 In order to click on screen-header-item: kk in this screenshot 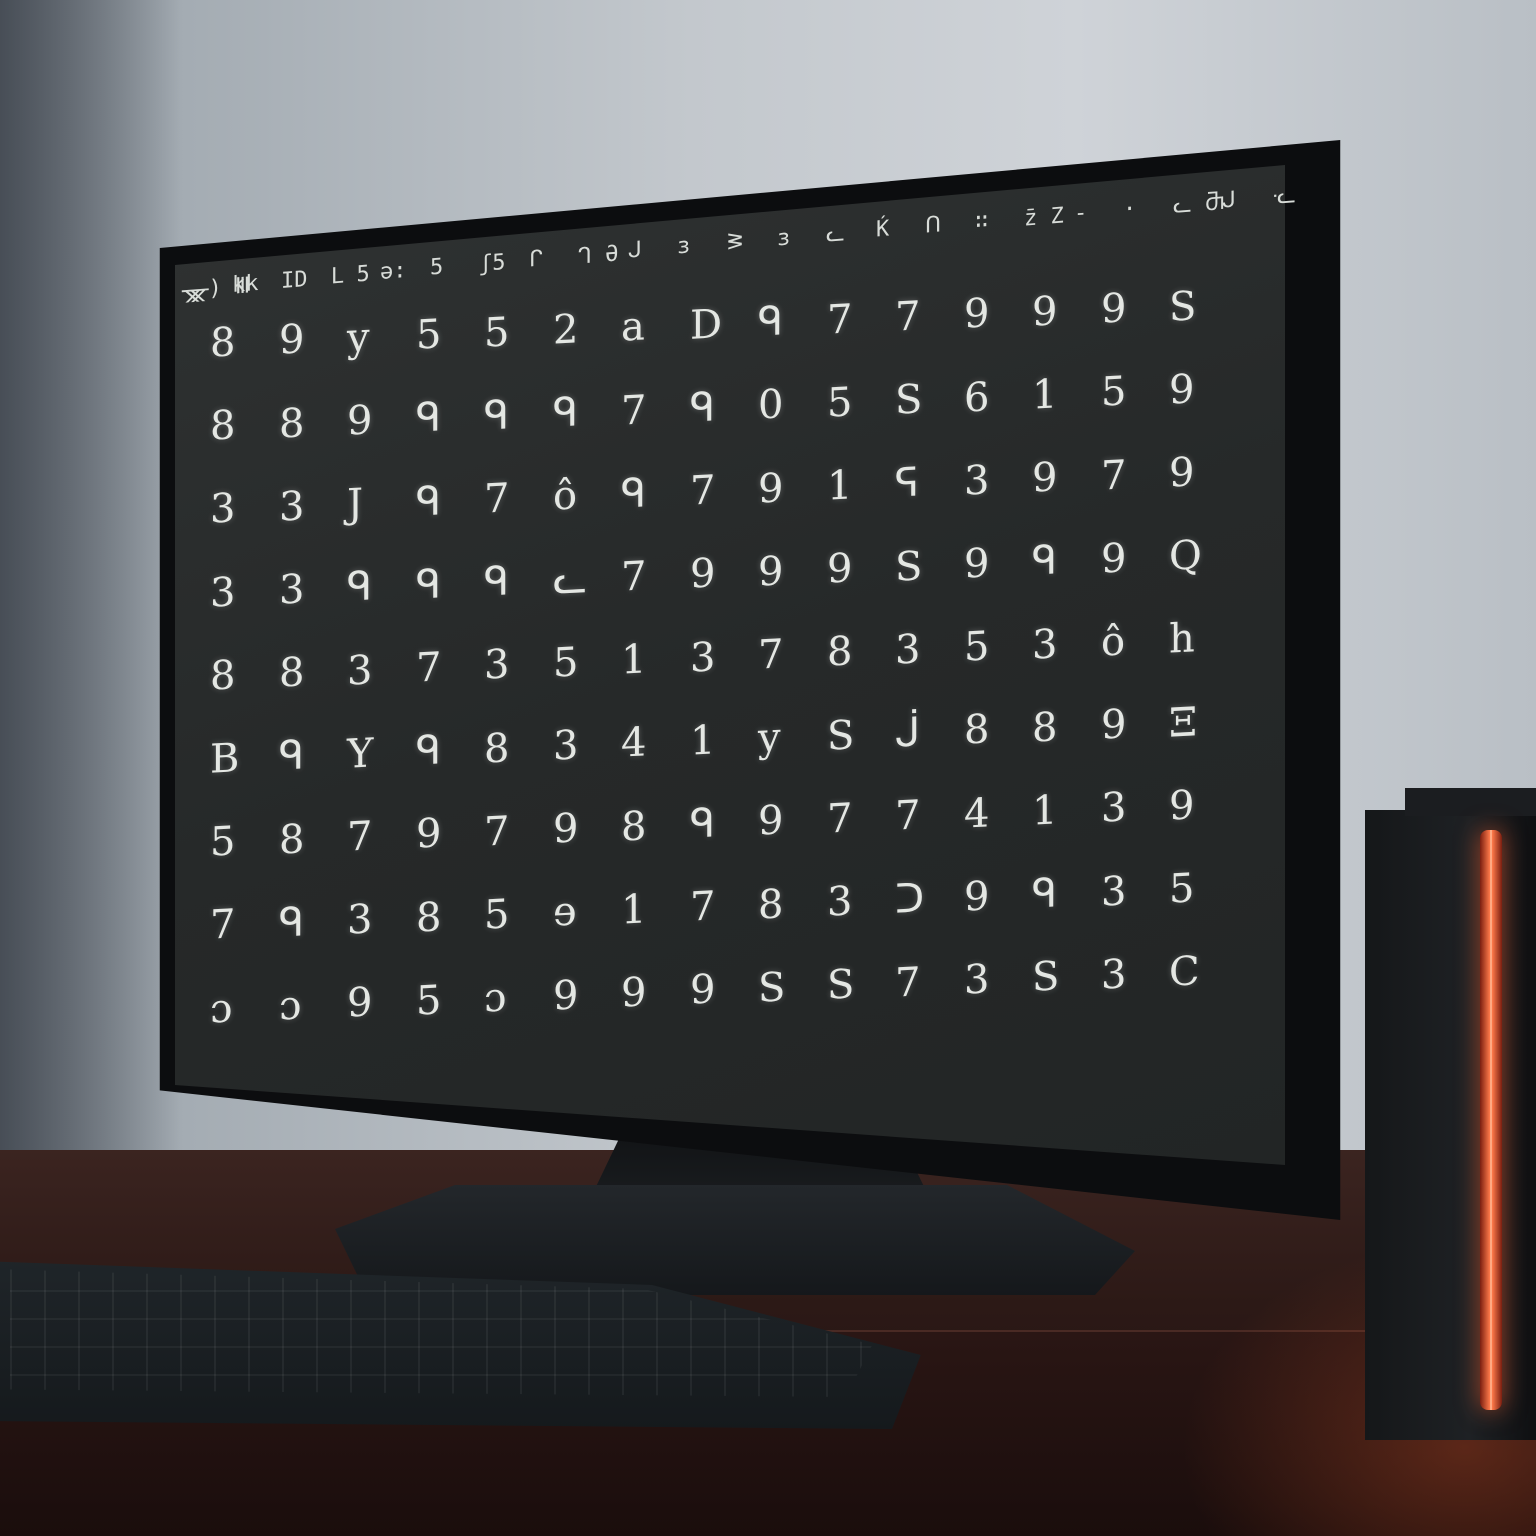, I will do `click(245, 284)`.